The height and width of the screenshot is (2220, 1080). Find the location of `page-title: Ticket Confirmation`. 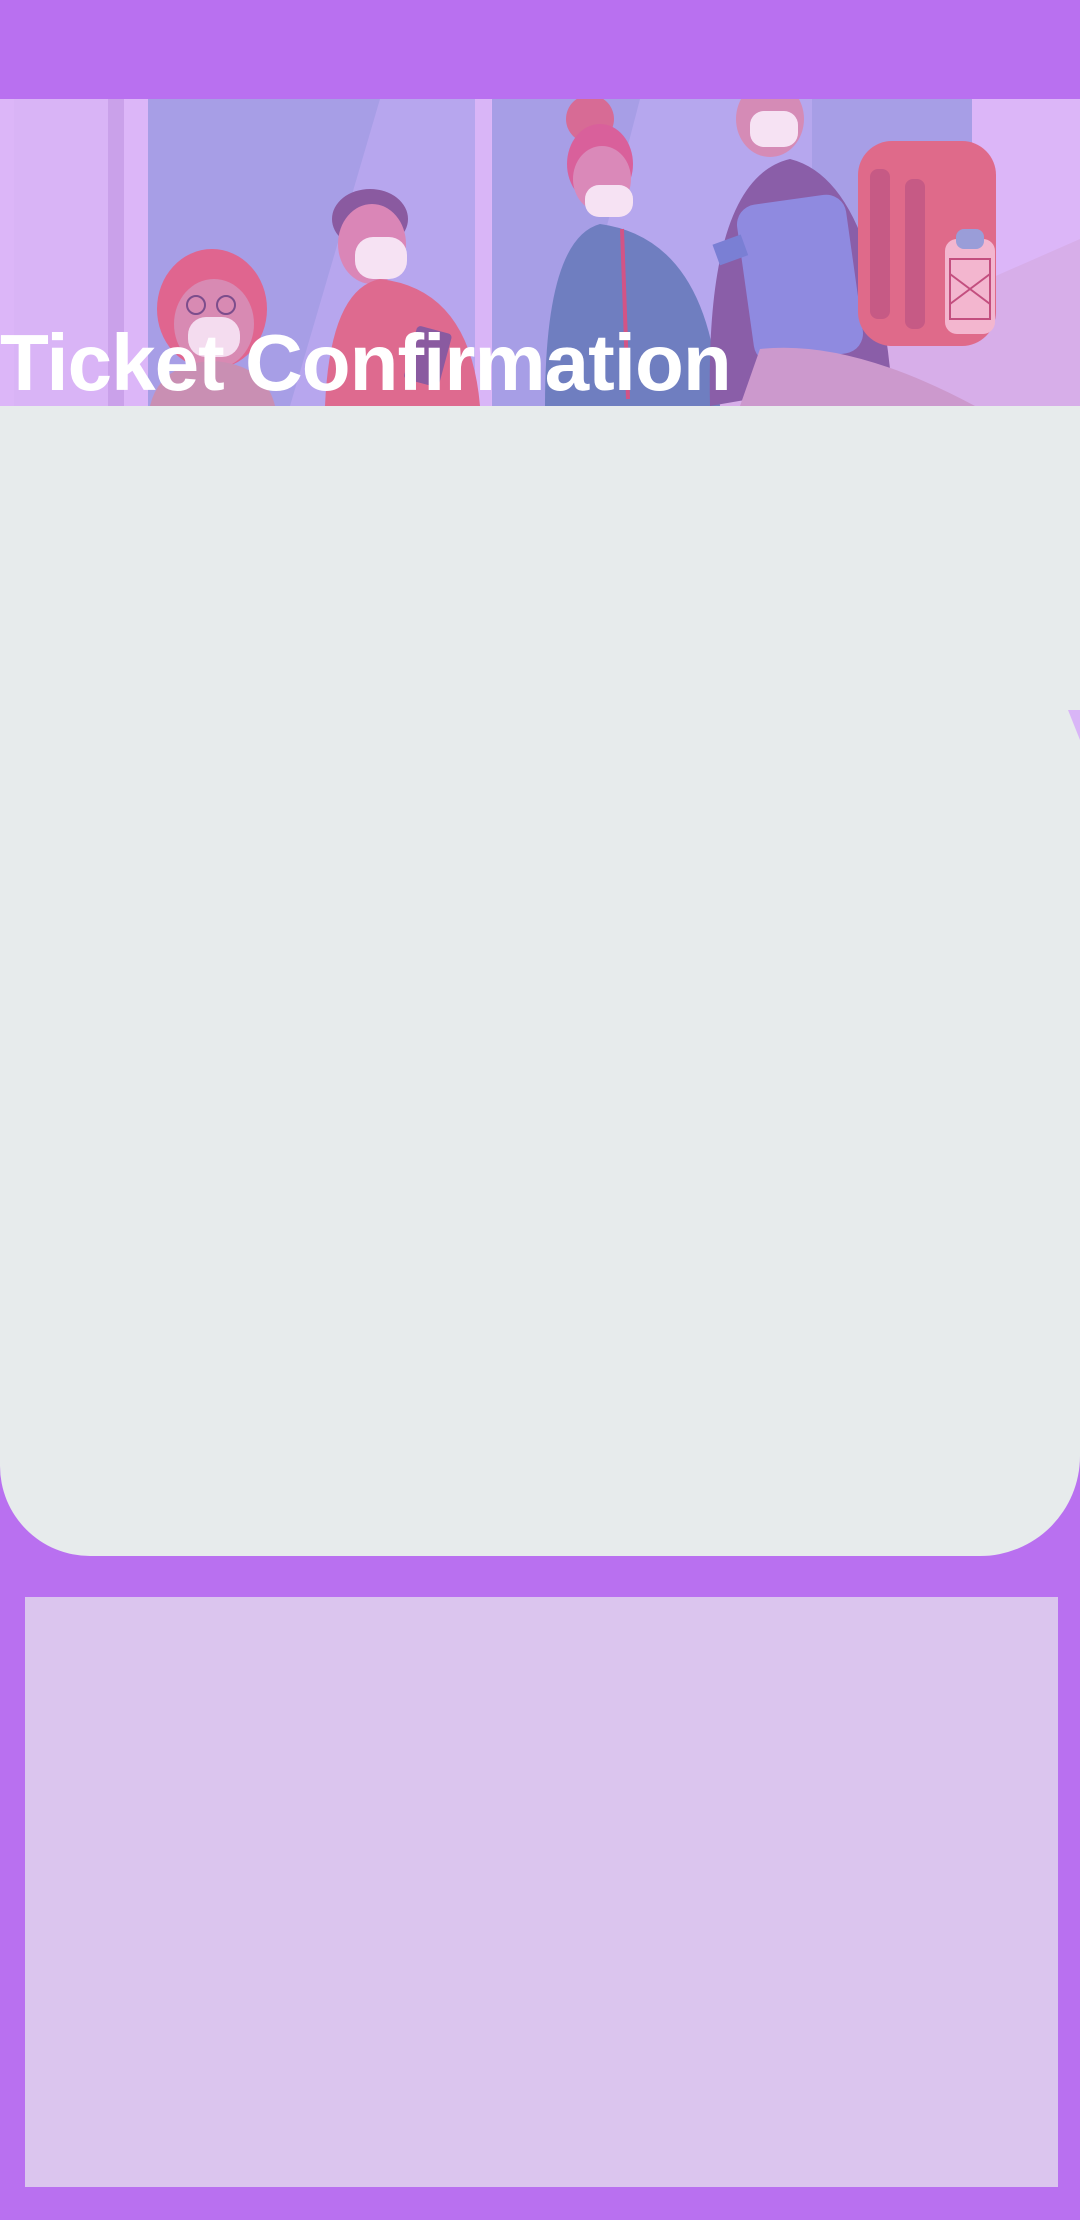

page-title: Ticket Confirmation is located at coordinates (366, 362).